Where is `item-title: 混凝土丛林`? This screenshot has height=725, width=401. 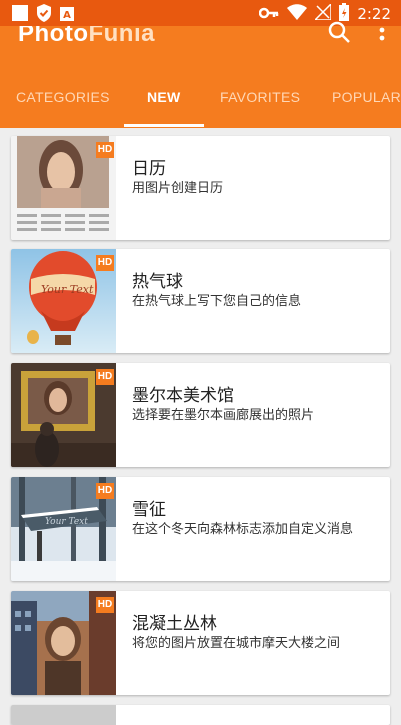
item-title: 混凝土丛林 is located at coordinates (174, 624).